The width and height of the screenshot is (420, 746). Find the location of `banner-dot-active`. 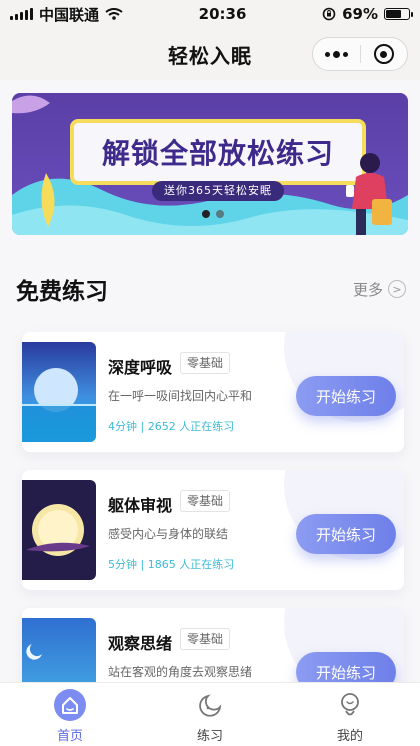

banner-dot-active is located at coordinates (206, 214).